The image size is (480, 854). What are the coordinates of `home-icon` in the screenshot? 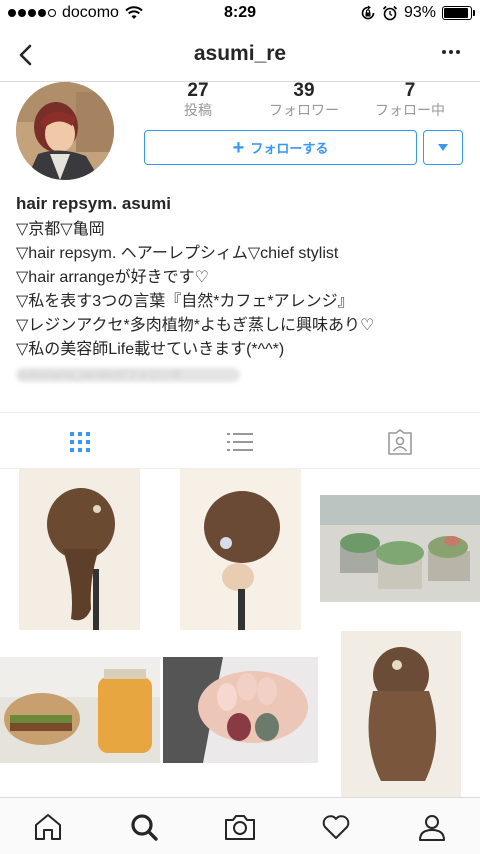 It's located at (48, 826).